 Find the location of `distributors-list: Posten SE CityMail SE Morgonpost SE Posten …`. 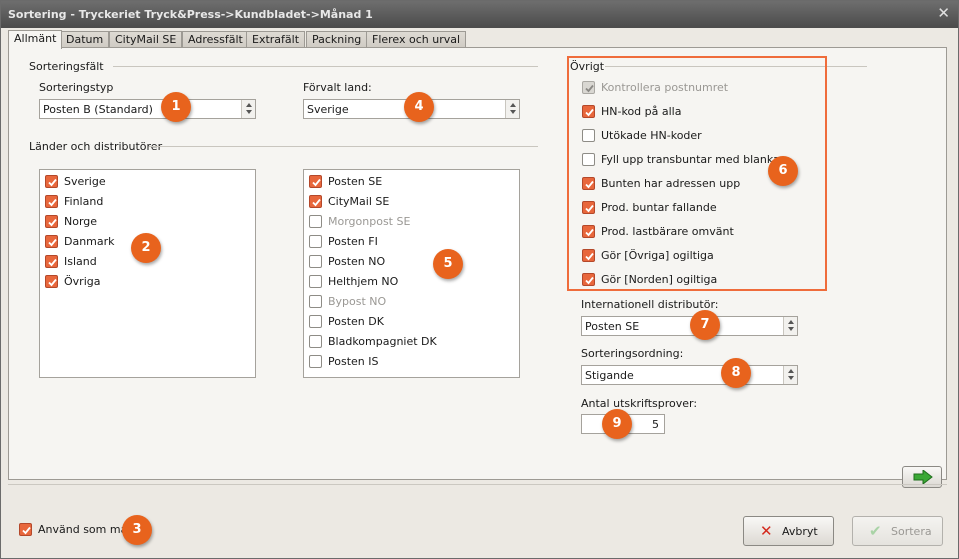

distributors-list: Posten SE CityMail SE Morgonpost SE Posten … is located at coordinates (411, 273).